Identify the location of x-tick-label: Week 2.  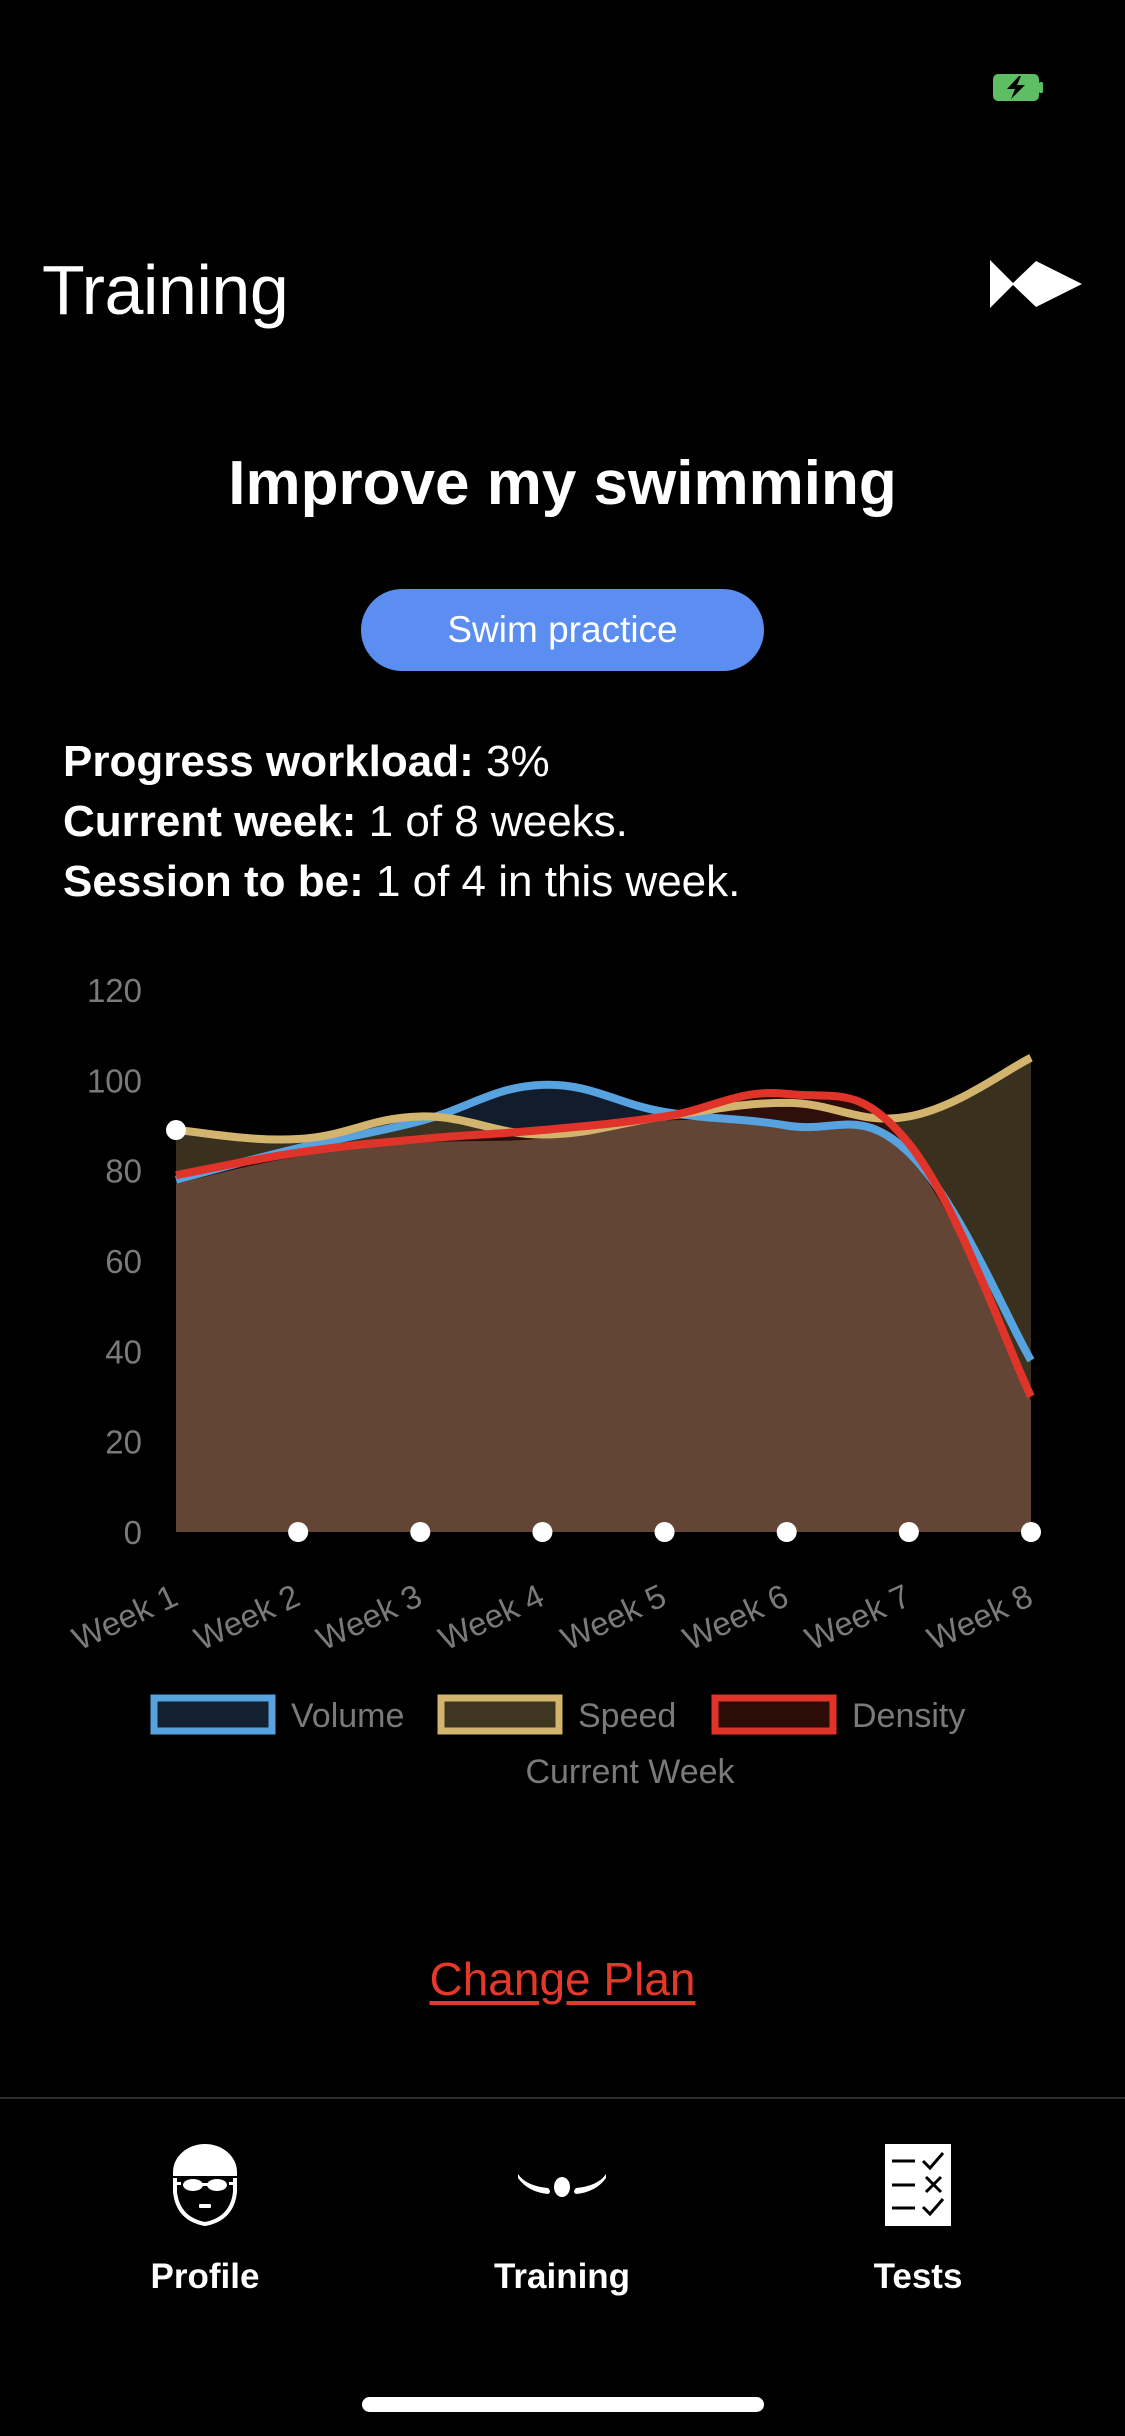
(247, 1617).